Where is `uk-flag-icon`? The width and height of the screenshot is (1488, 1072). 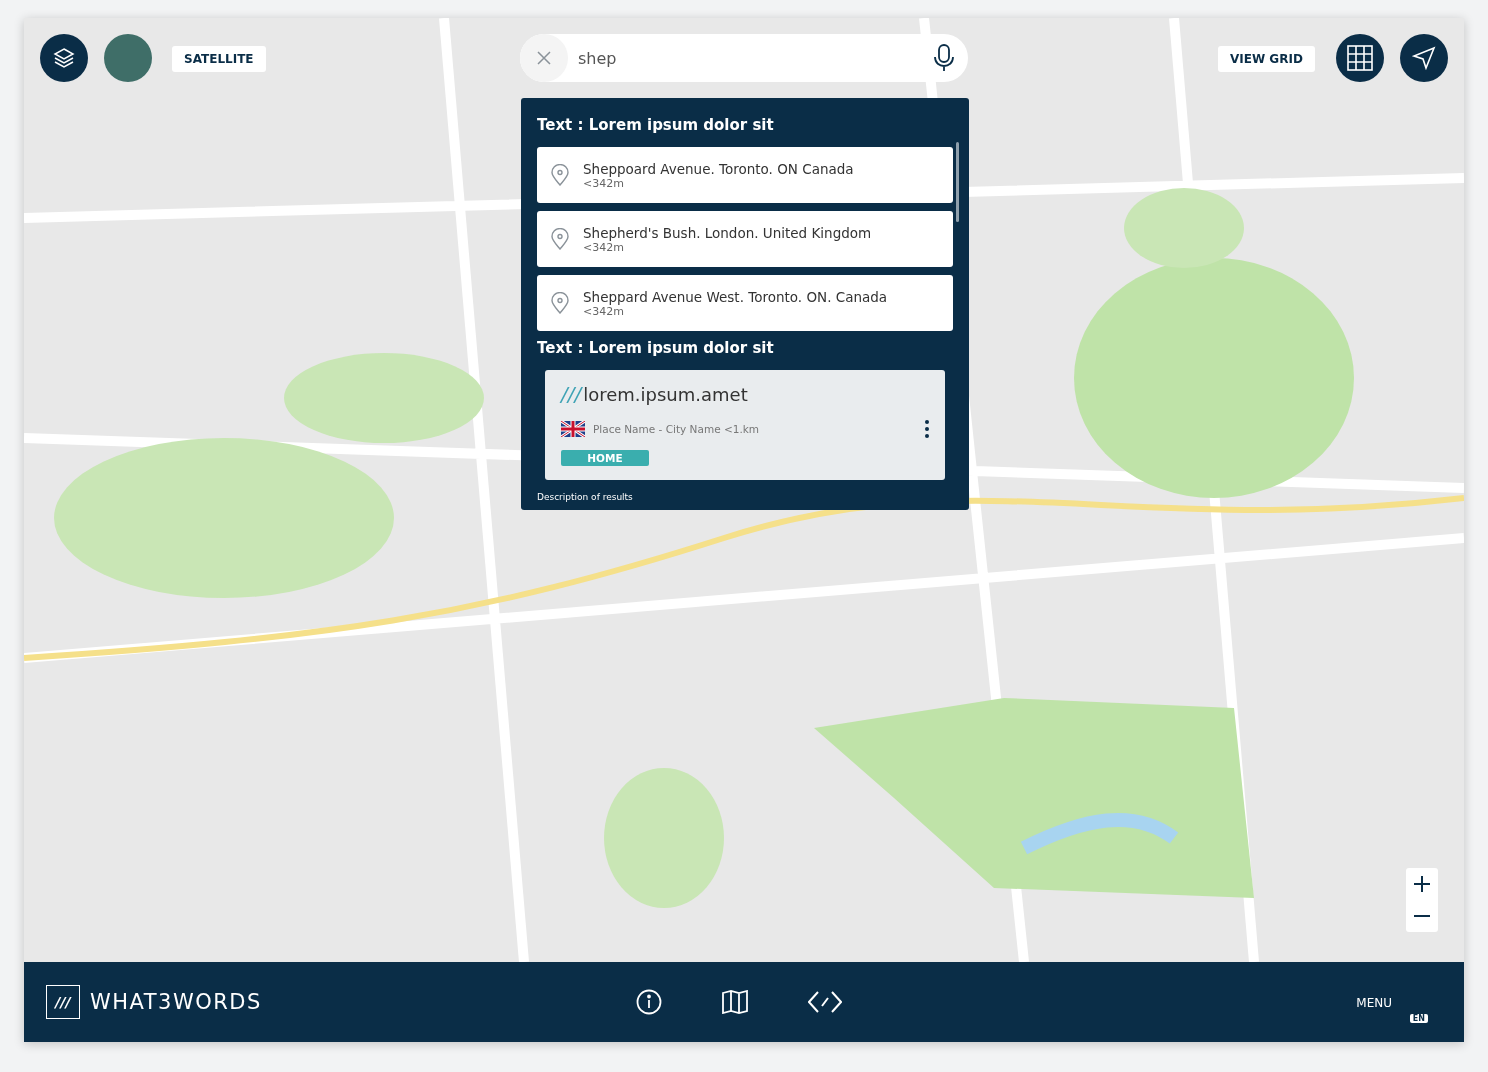
uk-flag-icon is located at coordinates (573, 429).